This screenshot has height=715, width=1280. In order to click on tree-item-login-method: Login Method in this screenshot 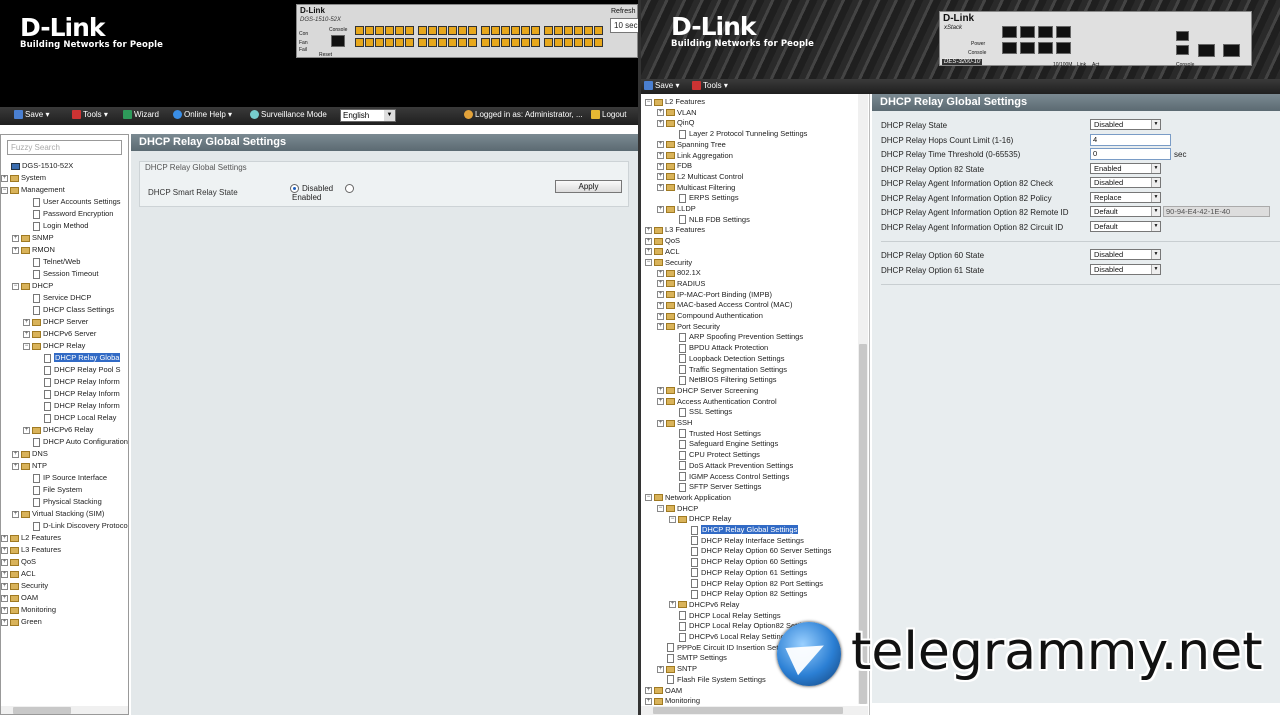, I will do `click(60, 226)`.